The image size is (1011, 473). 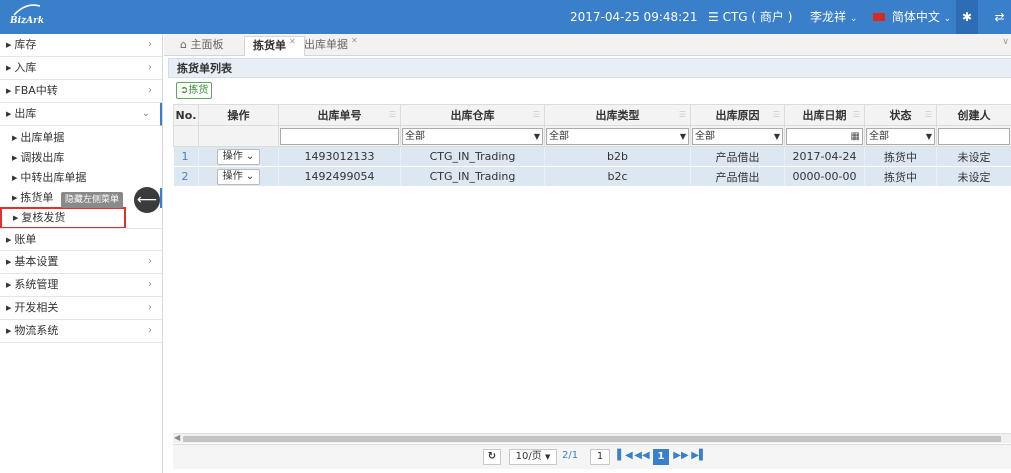 I want to click on sidebar-item-fba: ▶ FBA中转 ›, so click(x=81, y=91).